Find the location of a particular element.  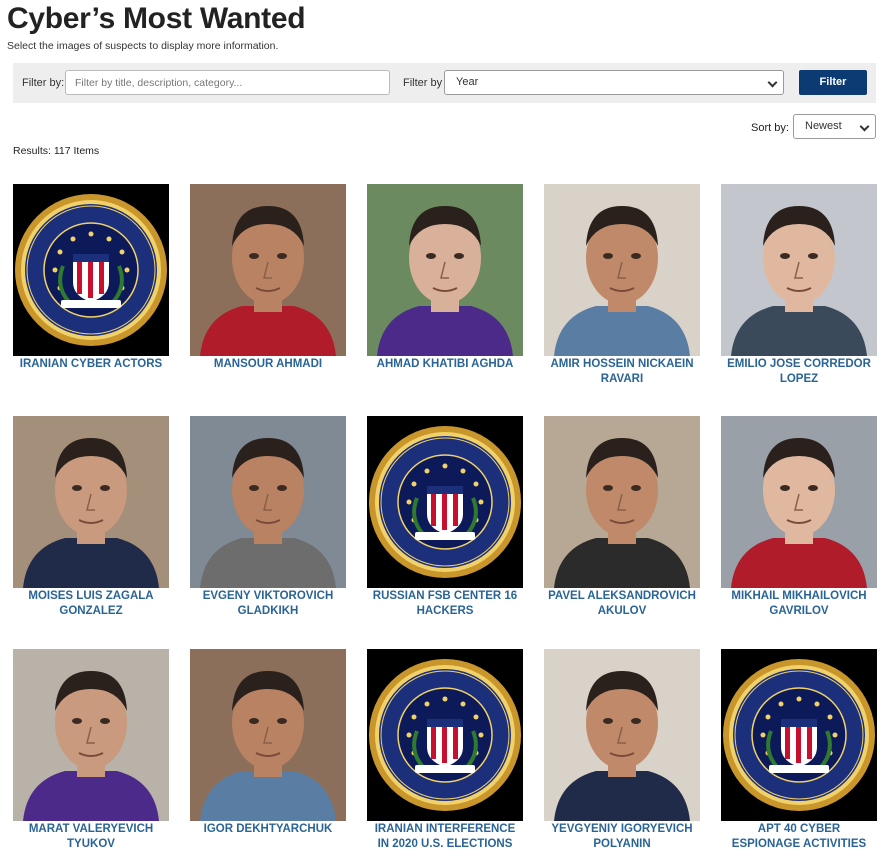

wanted-card: AHMAD KHATIBI AGHDA is located at coordinates (445, 278).